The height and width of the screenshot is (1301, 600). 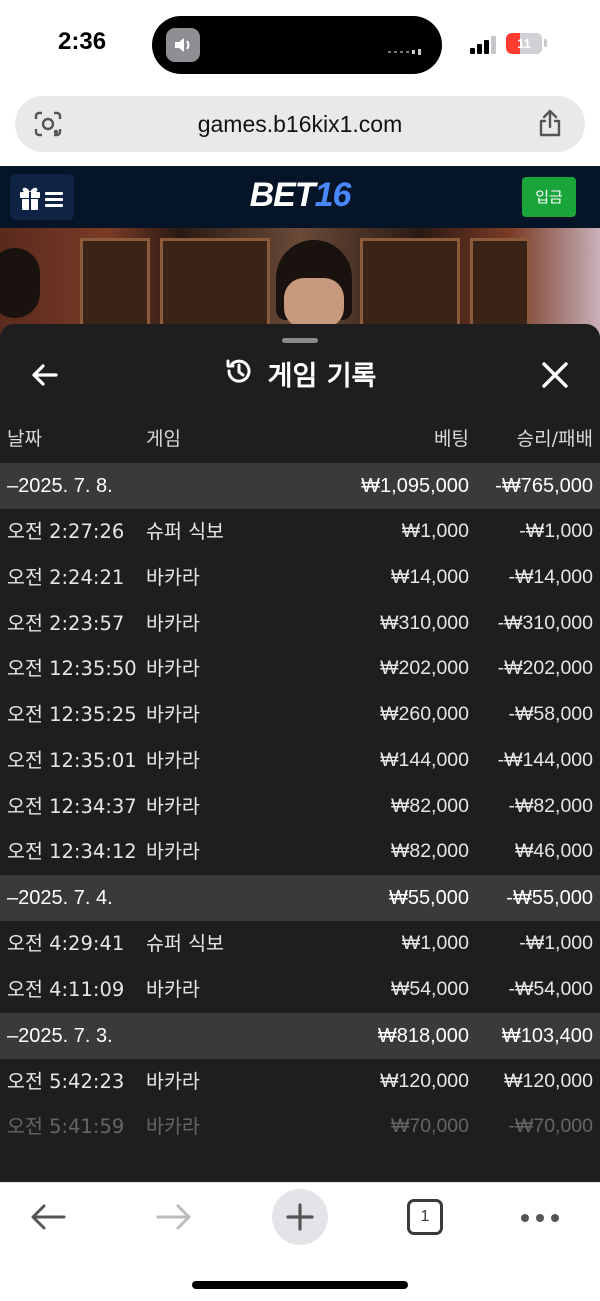 What do you see at coordinates (300, 1035) in the screenshot?
I see `date-group-row: –2025. 7. 3. ₩818,000 ₩103,400` at bounding box center [300, 1035].